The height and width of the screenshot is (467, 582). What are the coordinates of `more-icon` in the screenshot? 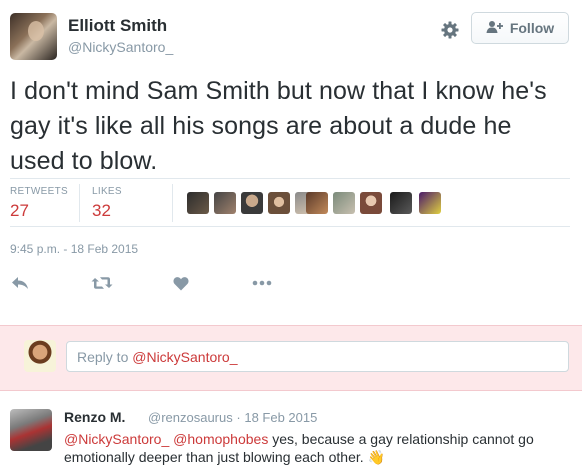 It's located at (262, 283).